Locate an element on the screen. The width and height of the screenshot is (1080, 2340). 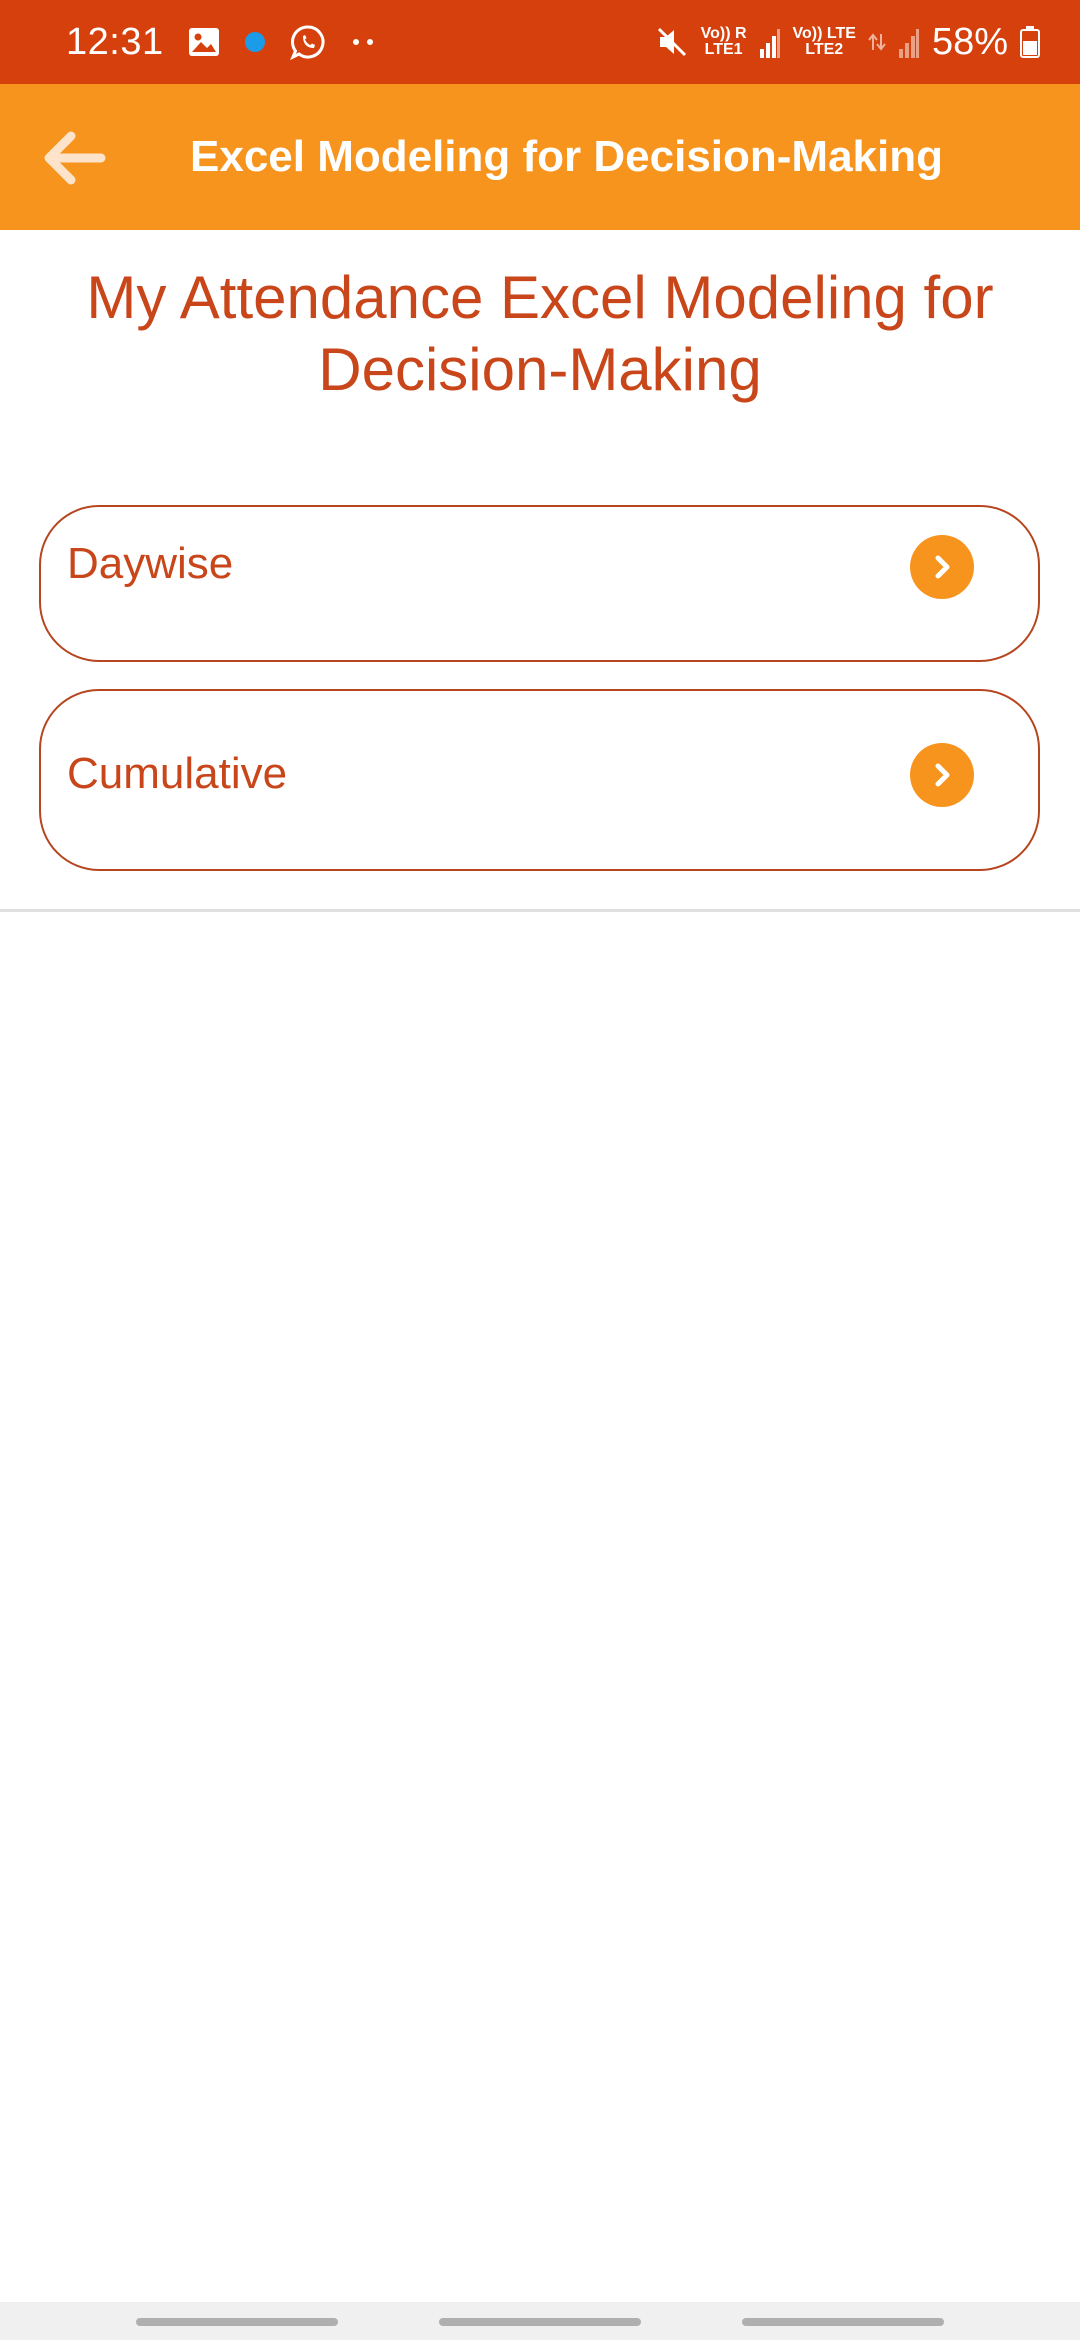
app-bar: Excel Modeling for Decision-Making is located at coordinates (540, 157).